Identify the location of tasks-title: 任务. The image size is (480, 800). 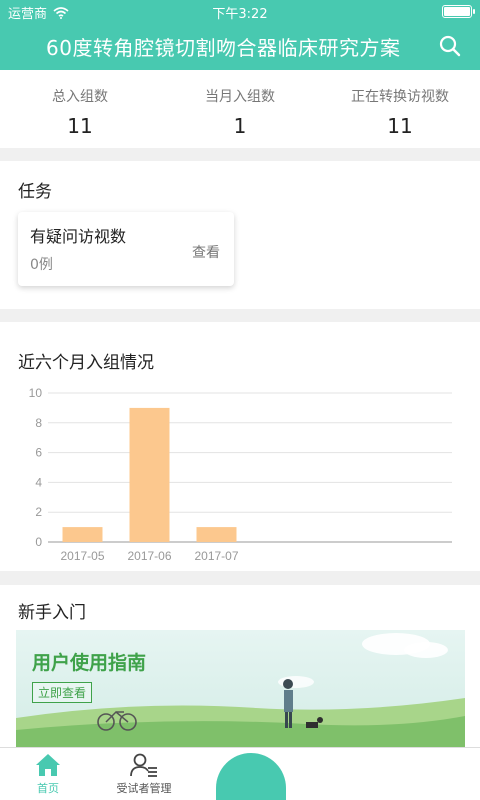
(35, 192).